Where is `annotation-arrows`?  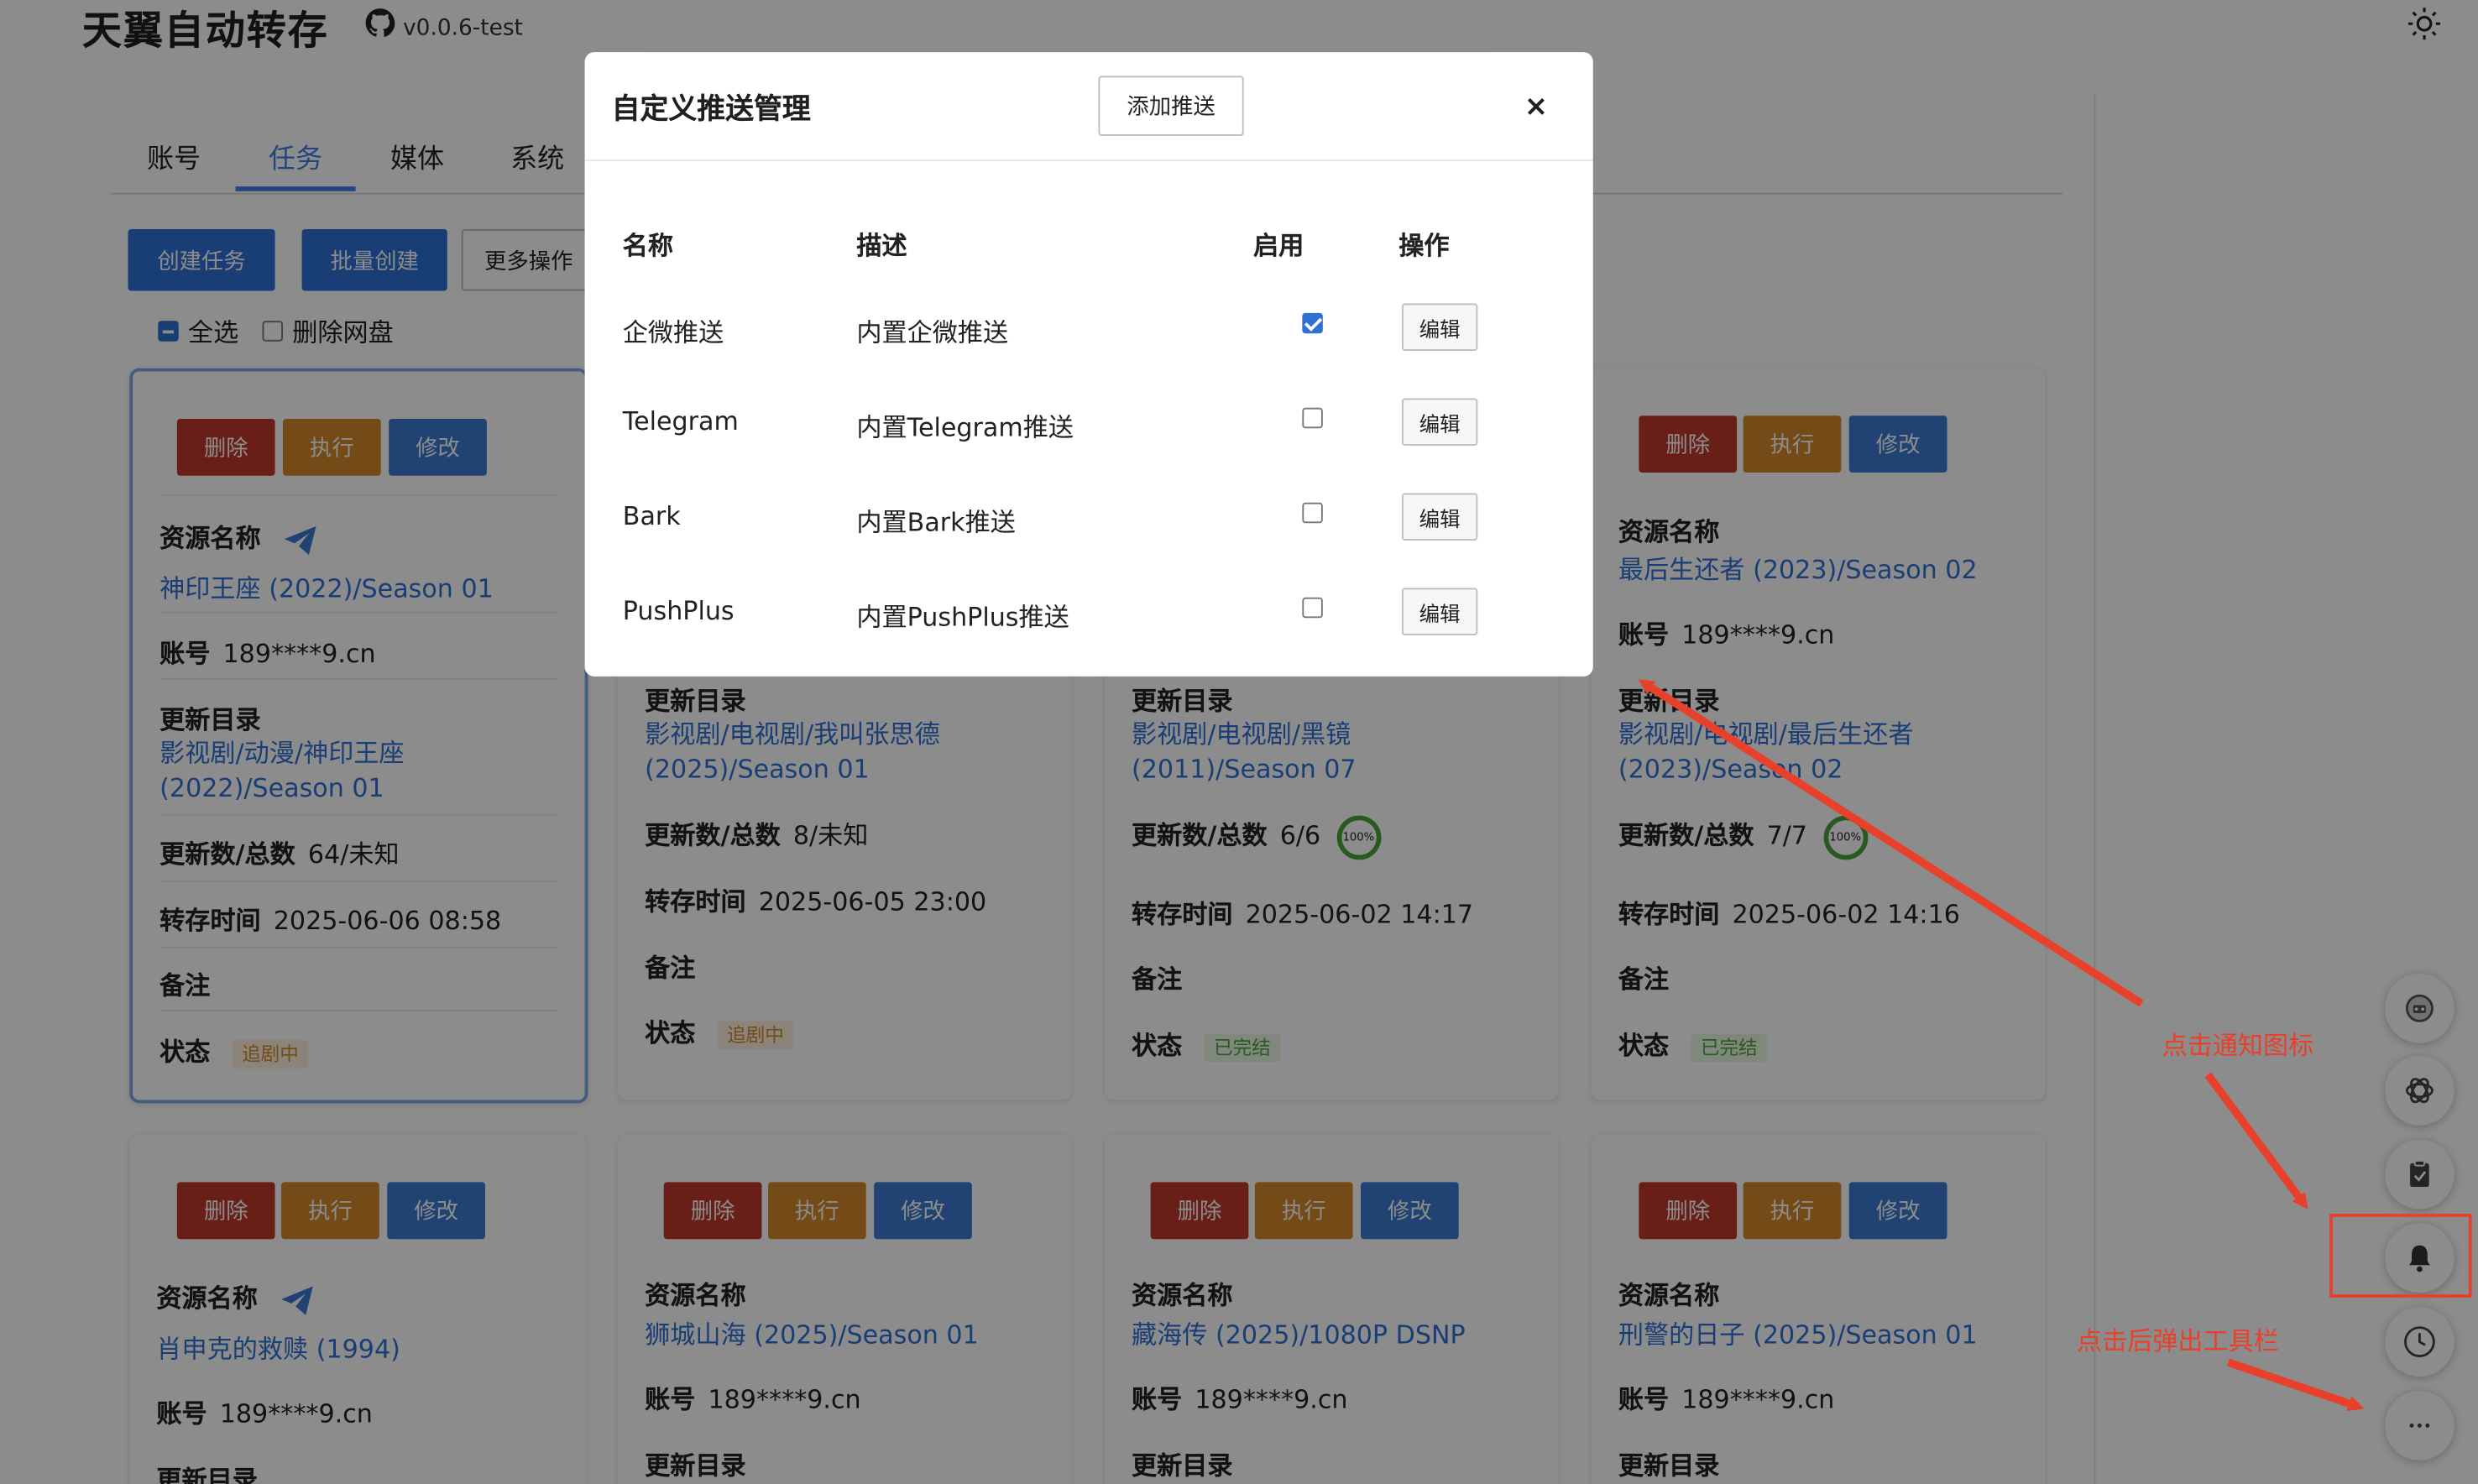
annotation-arrows is located at coordinates (2001, 1045).